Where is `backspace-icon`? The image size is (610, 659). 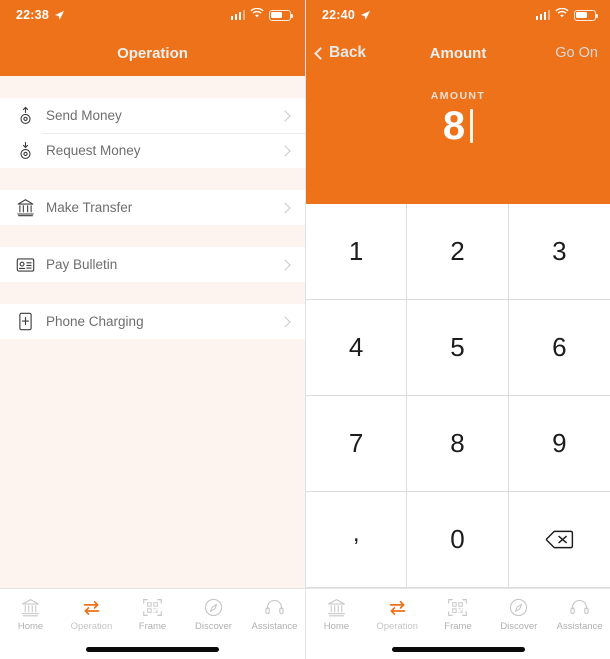 backspace-icon is located at coordinates (559, 539).